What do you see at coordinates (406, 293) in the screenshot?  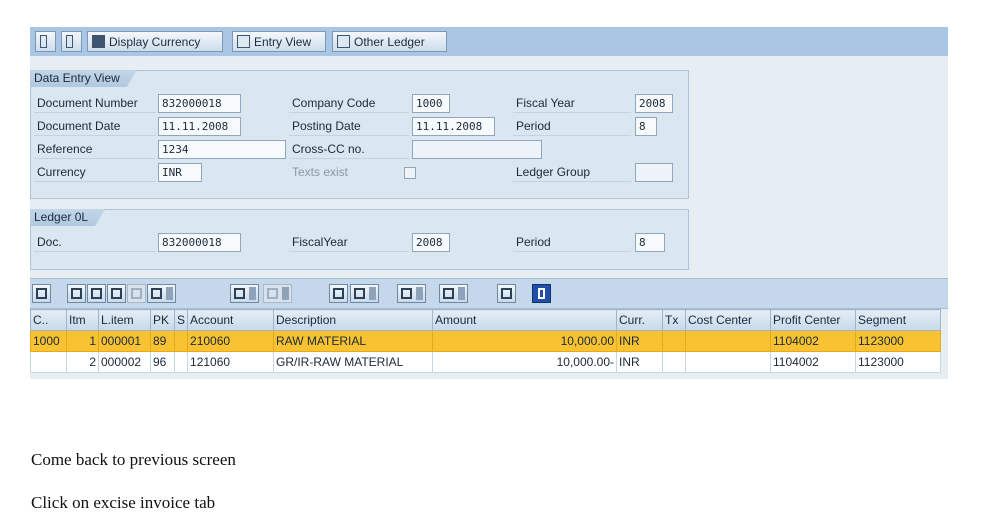 I see `export-icon` at bounding box center [406, 293].